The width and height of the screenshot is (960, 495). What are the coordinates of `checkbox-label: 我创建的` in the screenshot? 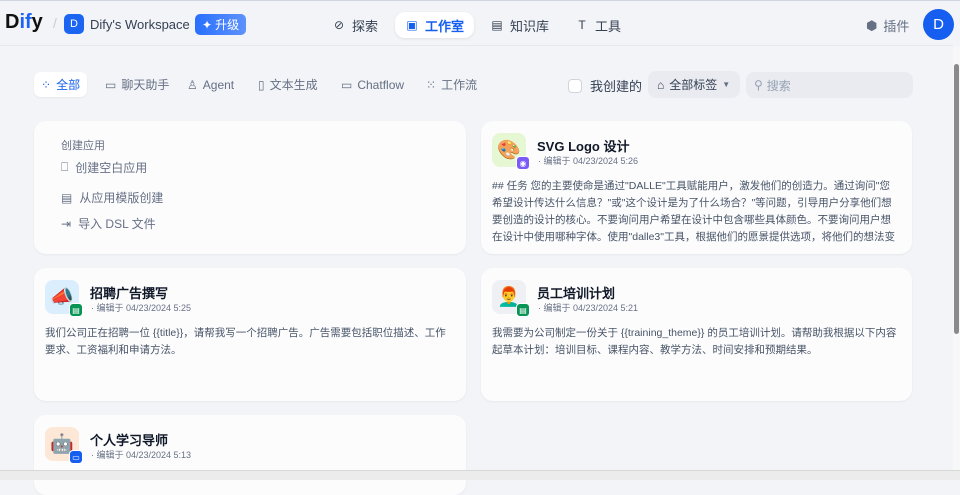 It's located at (616, 86).